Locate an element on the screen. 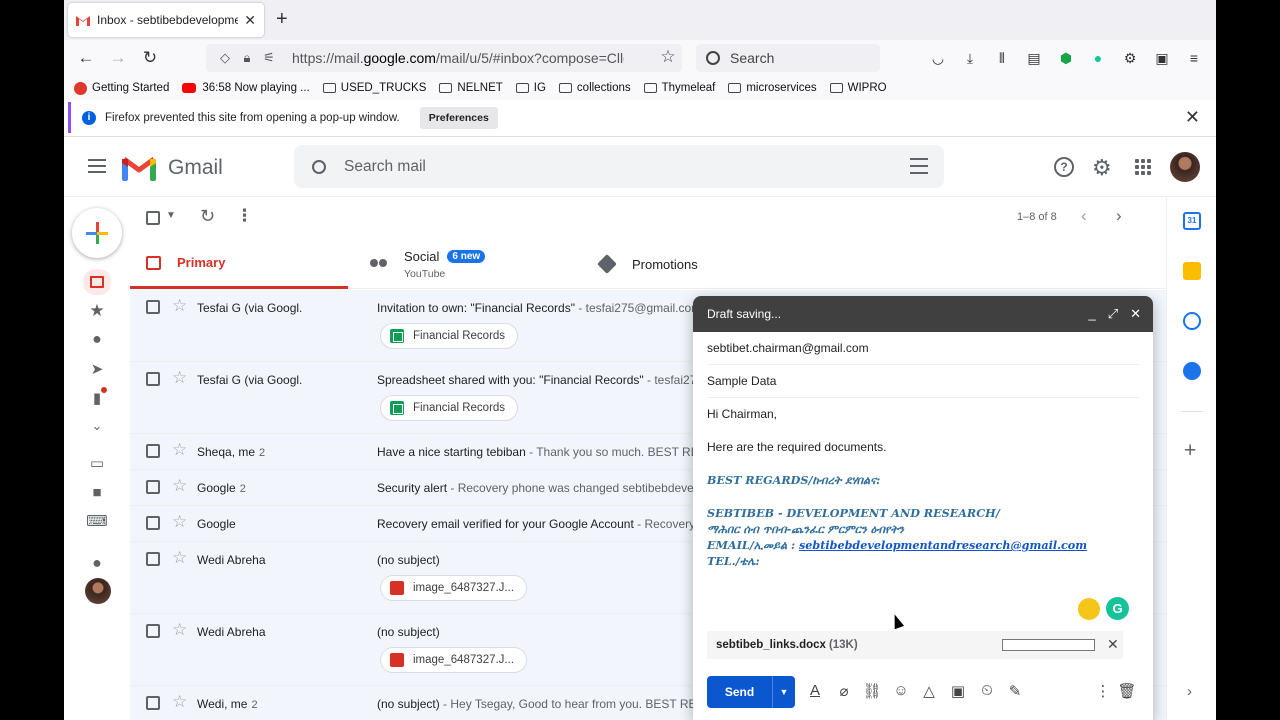 This screenshot has height=720, width=1280. inbox-icon is located at coordinates (97, 282).